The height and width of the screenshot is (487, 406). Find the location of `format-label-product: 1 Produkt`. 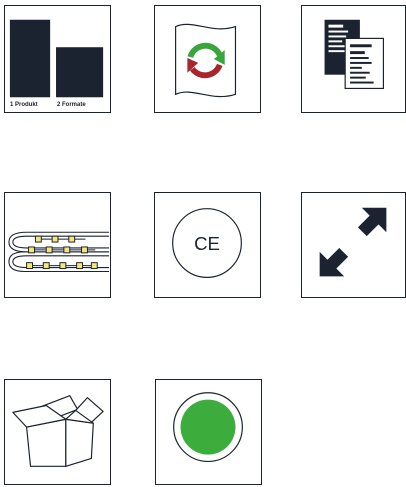

format-label-product: 1 Produkt is located at coordinates (24, 105).